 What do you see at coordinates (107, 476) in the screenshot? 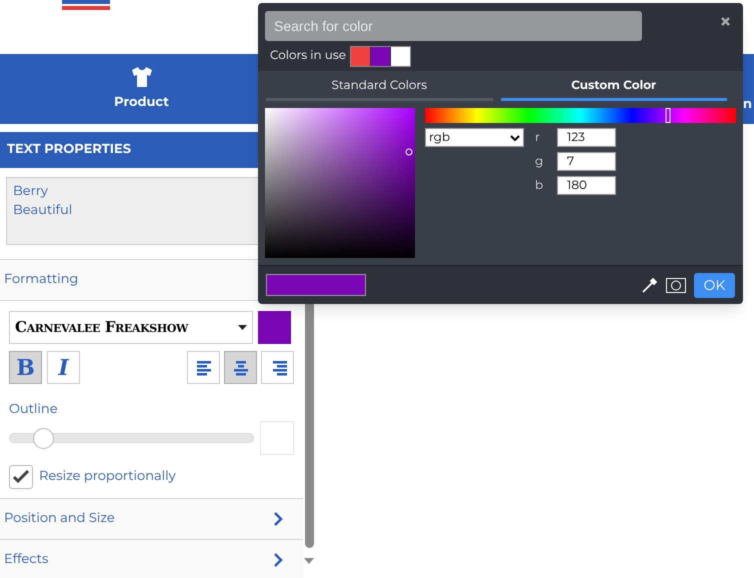
I see `checkbox-label: Resize proportionally` at bounding box center [107, 476].